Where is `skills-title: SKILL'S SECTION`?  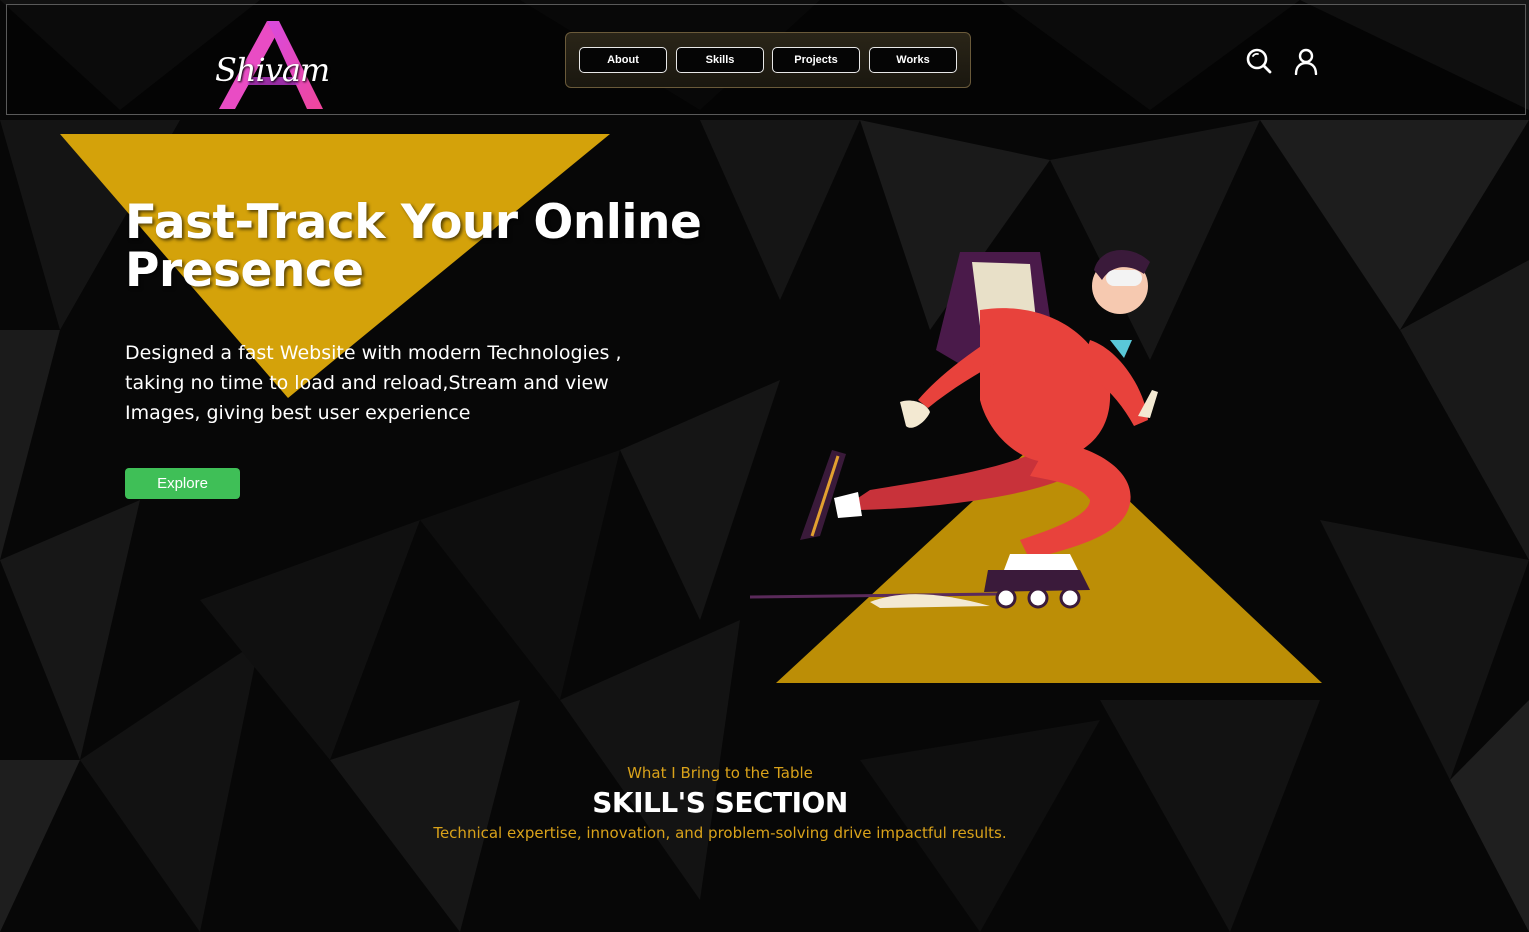 skills-title: SKILL'S SECTION is located at coordinates (720, 802).